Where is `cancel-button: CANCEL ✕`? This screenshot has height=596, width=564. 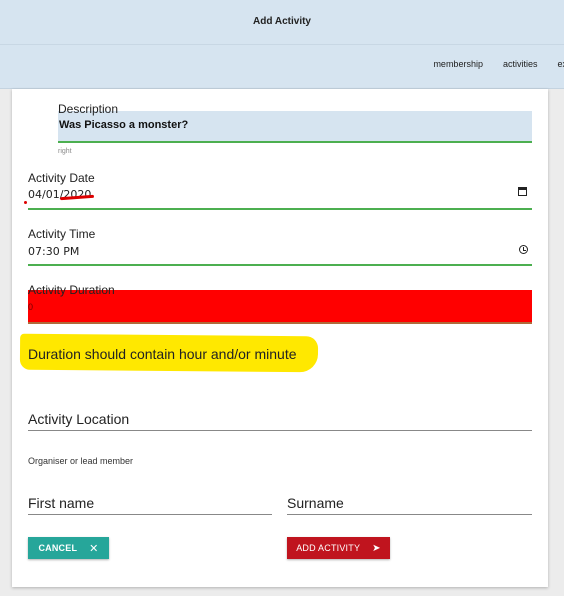
cancel-button: CANCEL ✕ is located at coordinates (68, 548).